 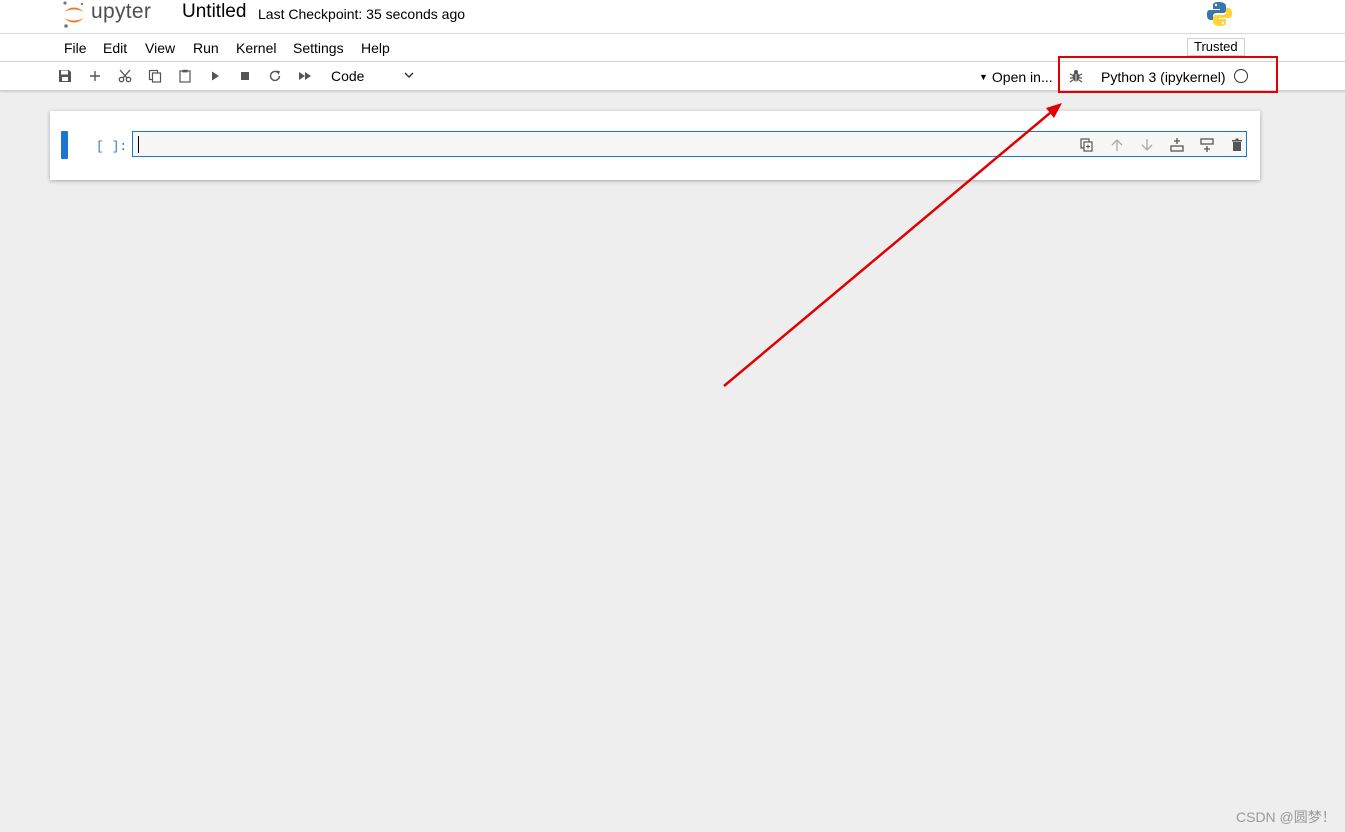 What do you see at coordinates (983, 77) in the screenshot?
I see `caret-down-icon: ▼` at bounding box center [983, 77].